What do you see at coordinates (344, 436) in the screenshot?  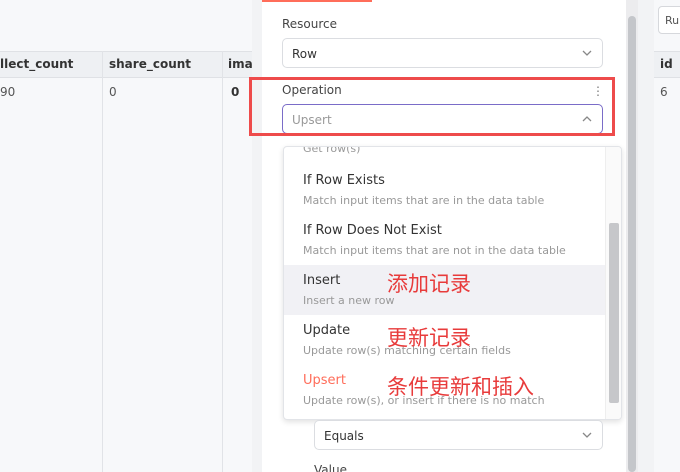 I see `condition-value: Equals` at bounding box center [344, 436].